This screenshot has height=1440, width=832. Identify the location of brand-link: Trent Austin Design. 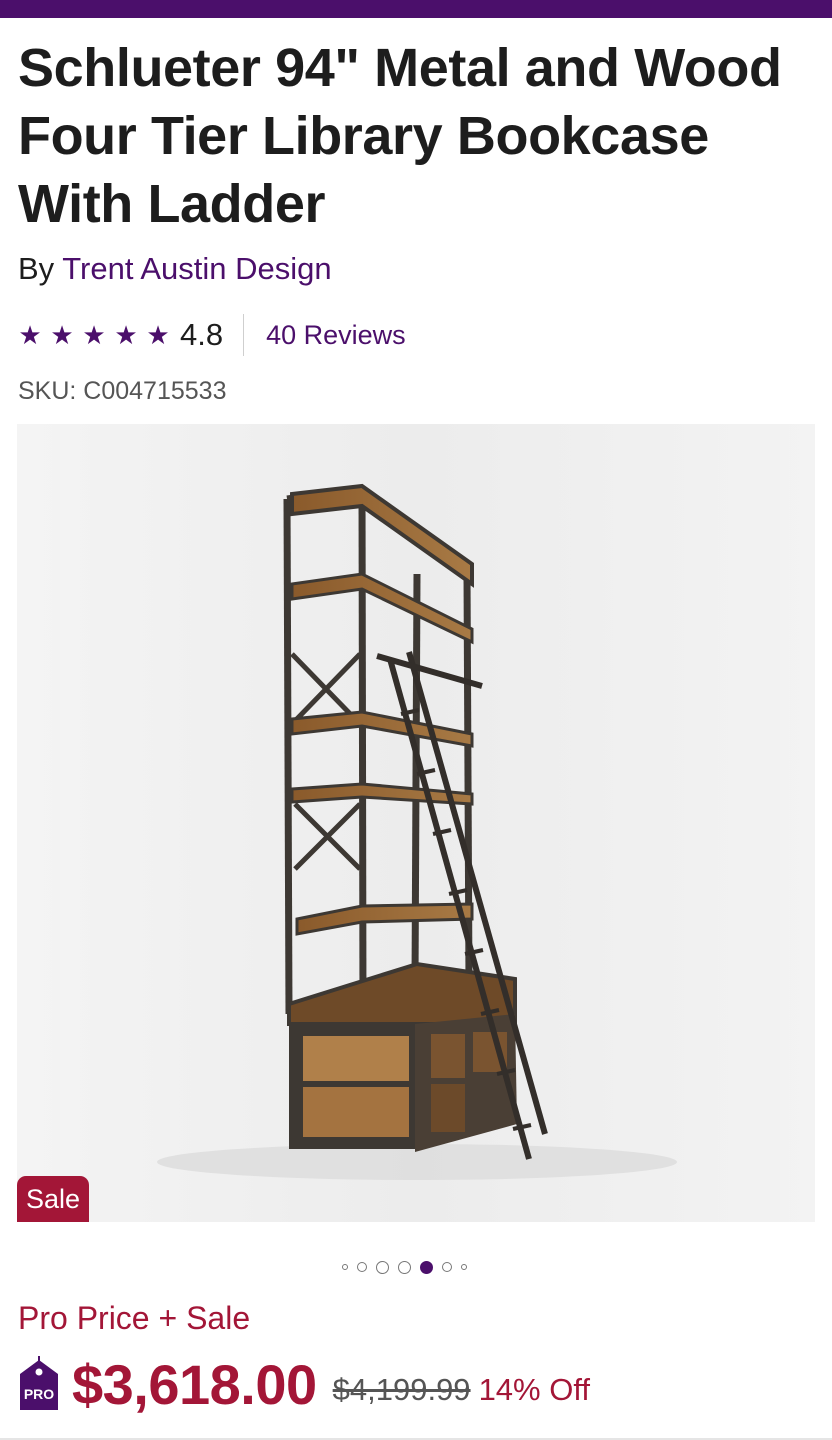
(196, 268).